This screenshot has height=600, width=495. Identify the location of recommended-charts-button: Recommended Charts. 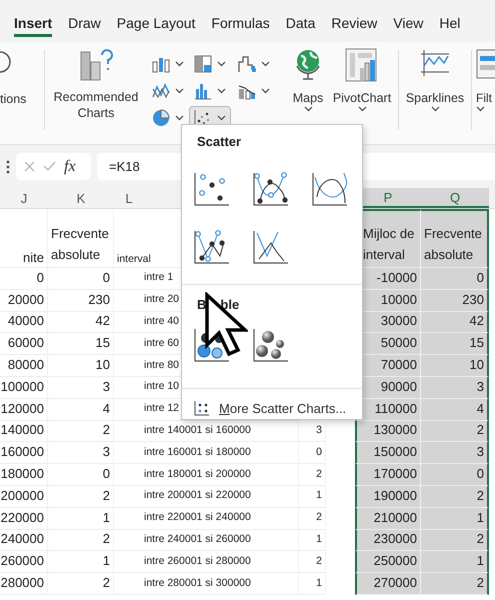
(96, 93).